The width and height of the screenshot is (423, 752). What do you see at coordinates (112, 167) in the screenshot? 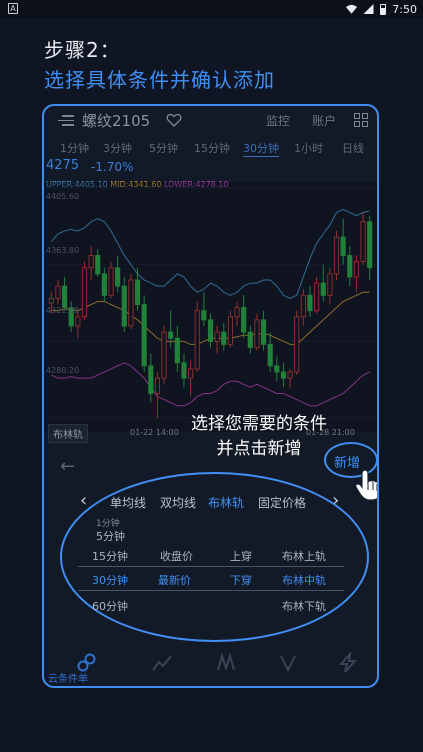
I see `price-change: -1.70%` at bounding box center [112, 167].